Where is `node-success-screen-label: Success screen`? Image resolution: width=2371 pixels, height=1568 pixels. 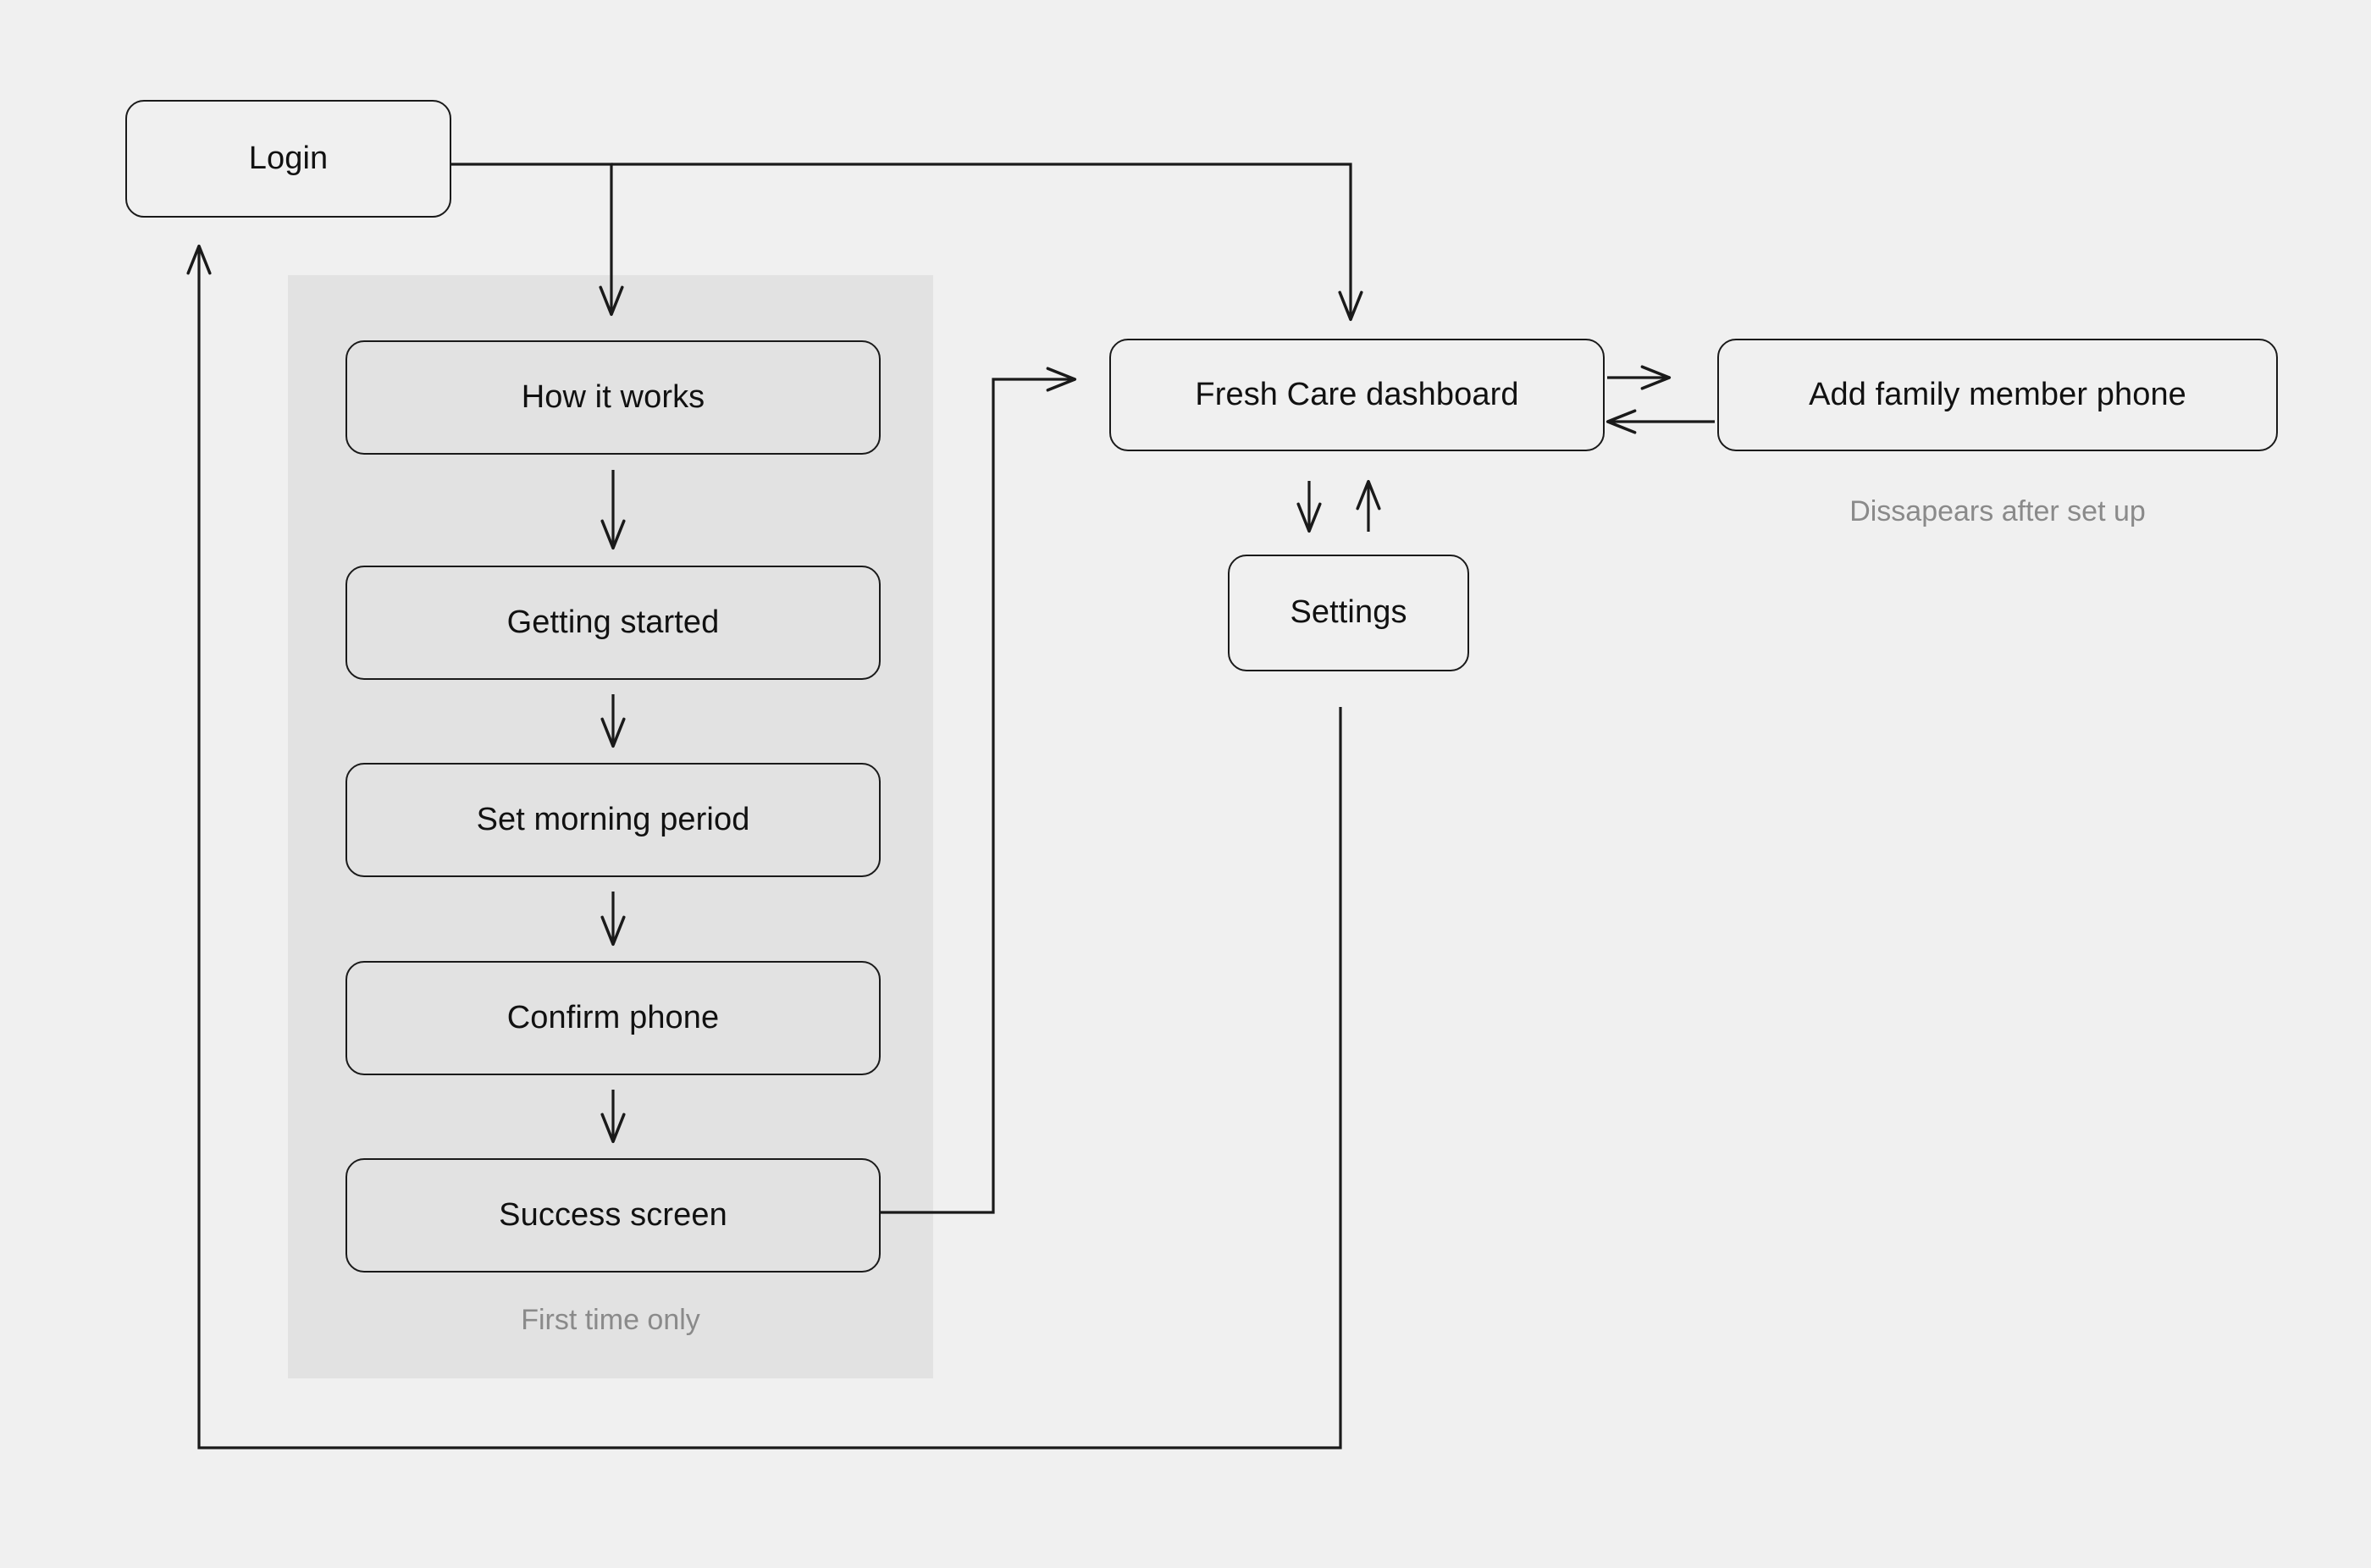 node-success-screen-label: Success screen is located at coordinates (613, 1214).